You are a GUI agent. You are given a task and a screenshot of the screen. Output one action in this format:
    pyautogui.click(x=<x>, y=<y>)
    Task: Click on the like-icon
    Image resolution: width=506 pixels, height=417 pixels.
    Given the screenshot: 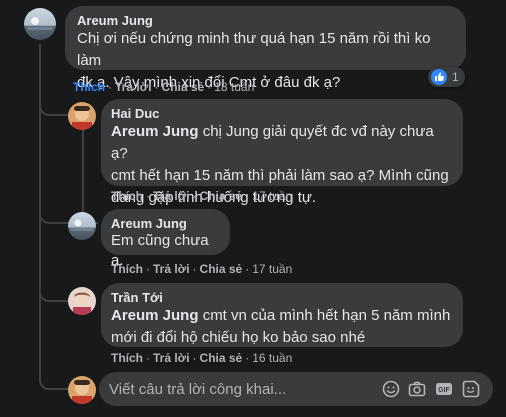 What is the action you would take?
    pyautogui.click(x=439, y=77)
    